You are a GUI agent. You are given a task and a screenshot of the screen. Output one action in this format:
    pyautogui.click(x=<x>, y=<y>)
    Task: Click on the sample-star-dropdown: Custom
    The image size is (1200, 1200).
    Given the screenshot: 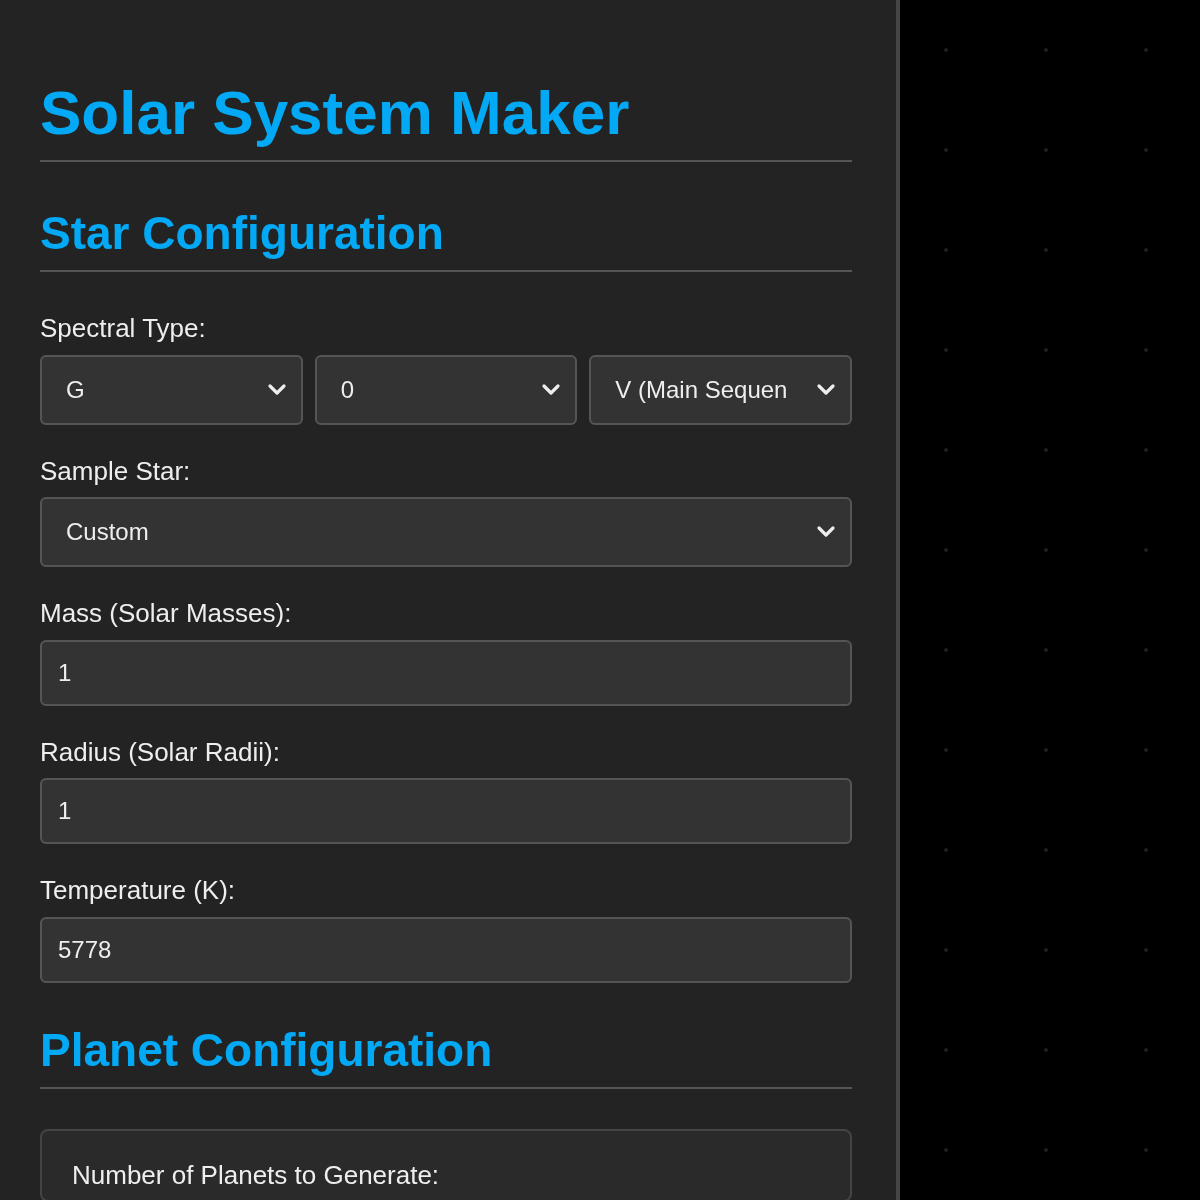 What is the action you would take?
    pyautogui.click(x=446, y=532)
    